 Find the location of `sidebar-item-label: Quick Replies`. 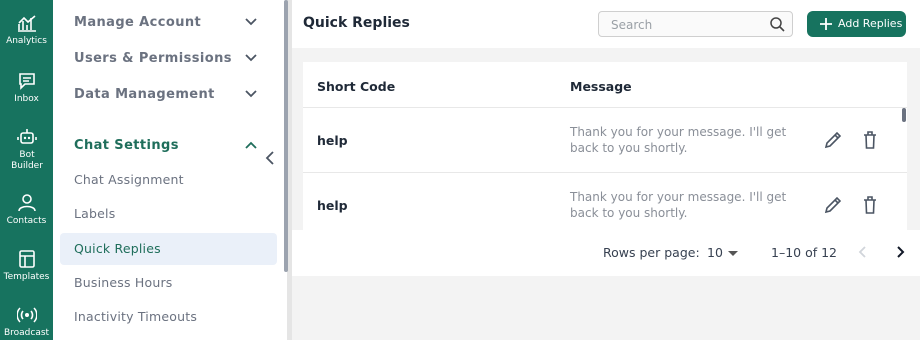

sidebar-item-label: Quick Replies is located at coordinates (117, 248).